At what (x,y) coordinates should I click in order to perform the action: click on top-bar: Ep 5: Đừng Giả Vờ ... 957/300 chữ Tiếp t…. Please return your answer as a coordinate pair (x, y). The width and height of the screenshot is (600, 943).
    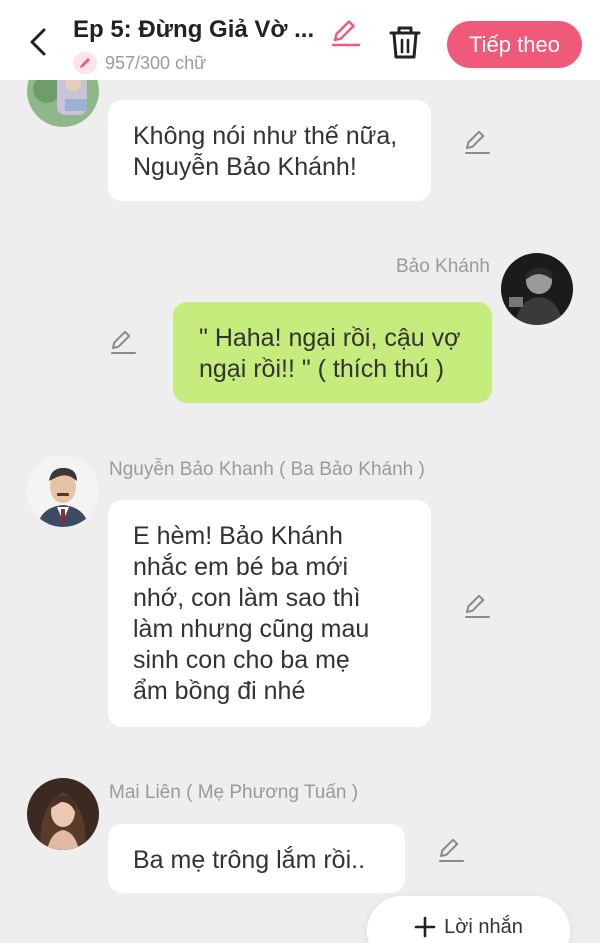
    Looking at the image, I should click on (300, 40).